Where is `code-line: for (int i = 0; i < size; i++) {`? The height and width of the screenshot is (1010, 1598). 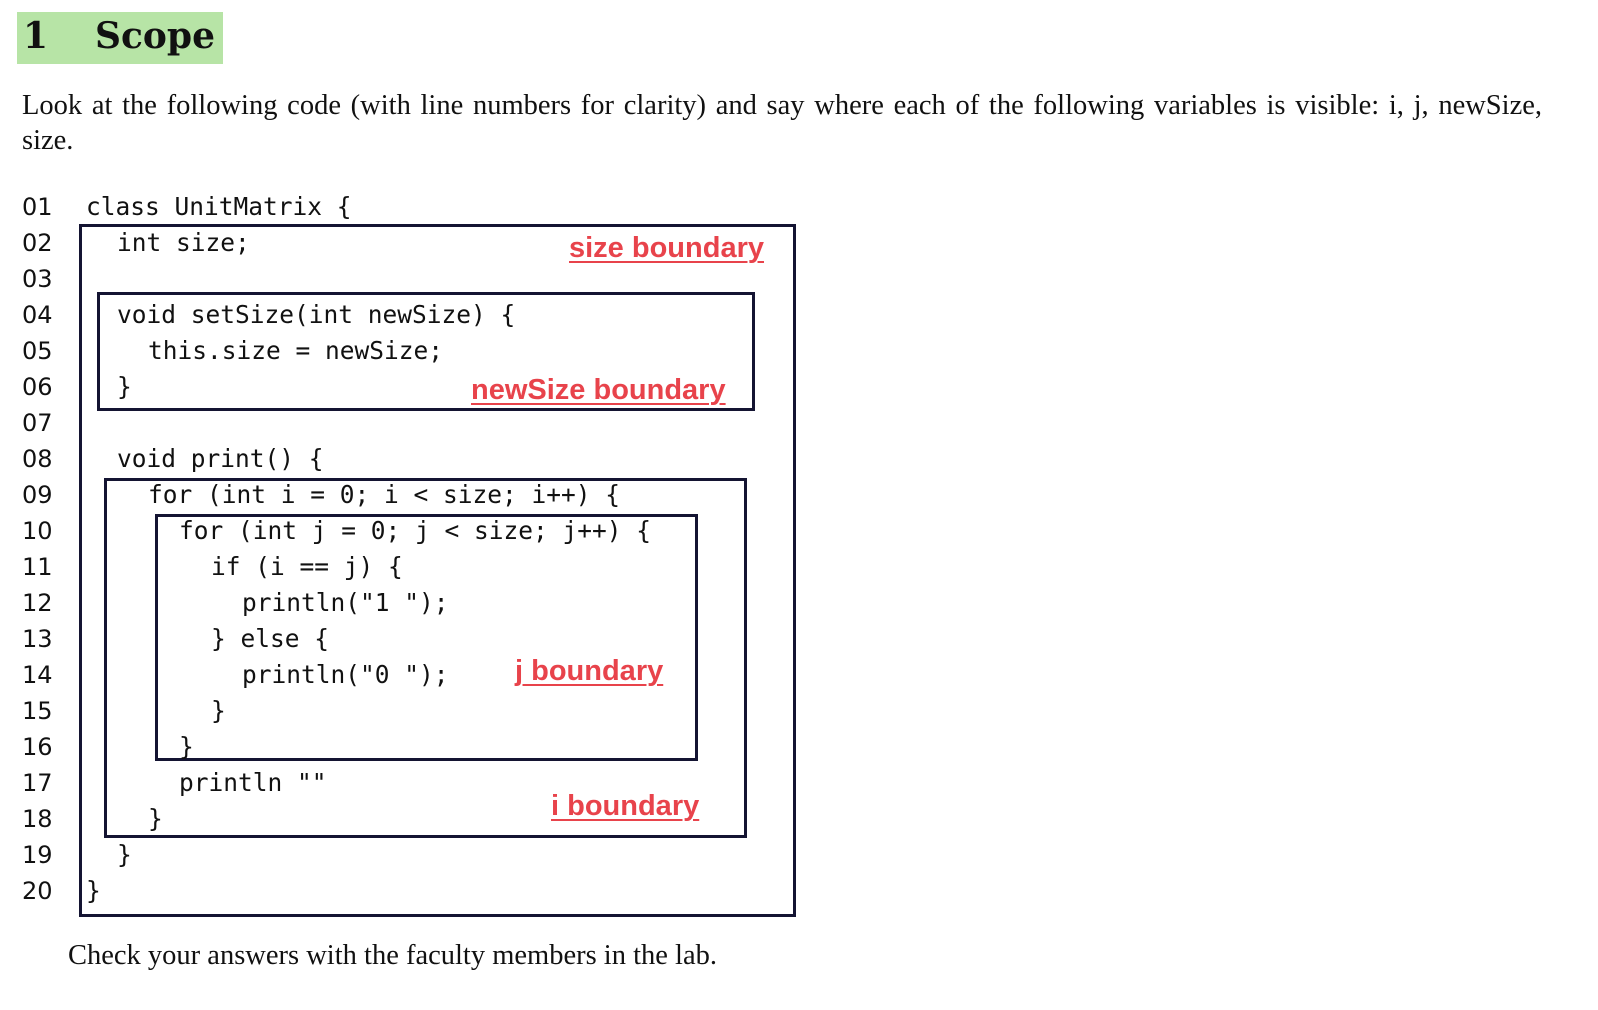 code-line: for (int i = 0; i < size; i++) { is located at coordinates (384, 494).